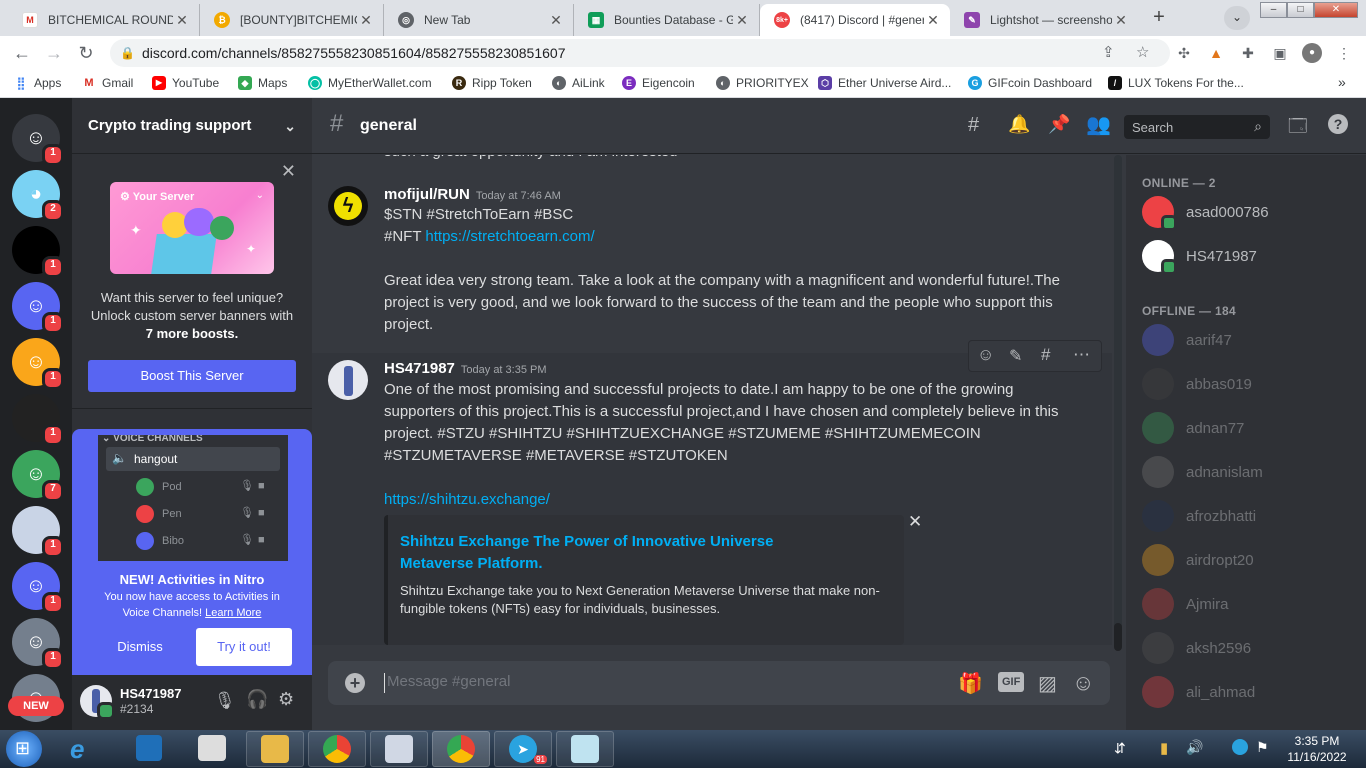  I want to click on member-item: adnanislam, so click(1247, 472).